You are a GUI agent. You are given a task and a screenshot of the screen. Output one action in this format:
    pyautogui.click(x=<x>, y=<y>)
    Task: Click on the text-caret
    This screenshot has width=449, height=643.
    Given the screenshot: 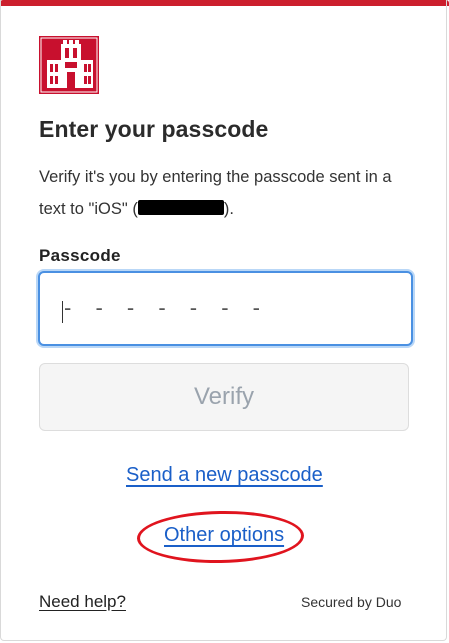 What is the action you would take?
    pyautogui.click(x=62, y=312)
    